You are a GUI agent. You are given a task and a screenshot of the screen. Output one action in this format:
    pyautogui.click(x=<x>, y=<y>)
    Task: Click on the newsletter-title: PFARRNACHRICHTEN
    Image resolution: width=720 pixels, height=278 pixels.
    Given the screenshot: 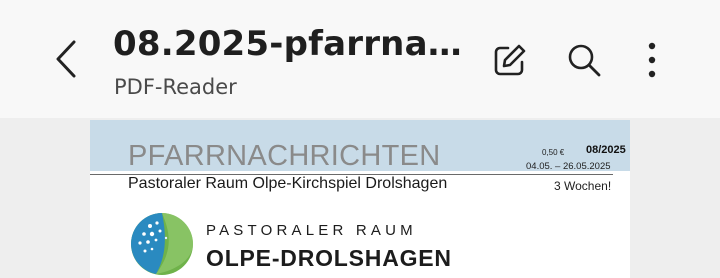 What is the action you would take?
    pyautogui.click(x=284, y=156)
    